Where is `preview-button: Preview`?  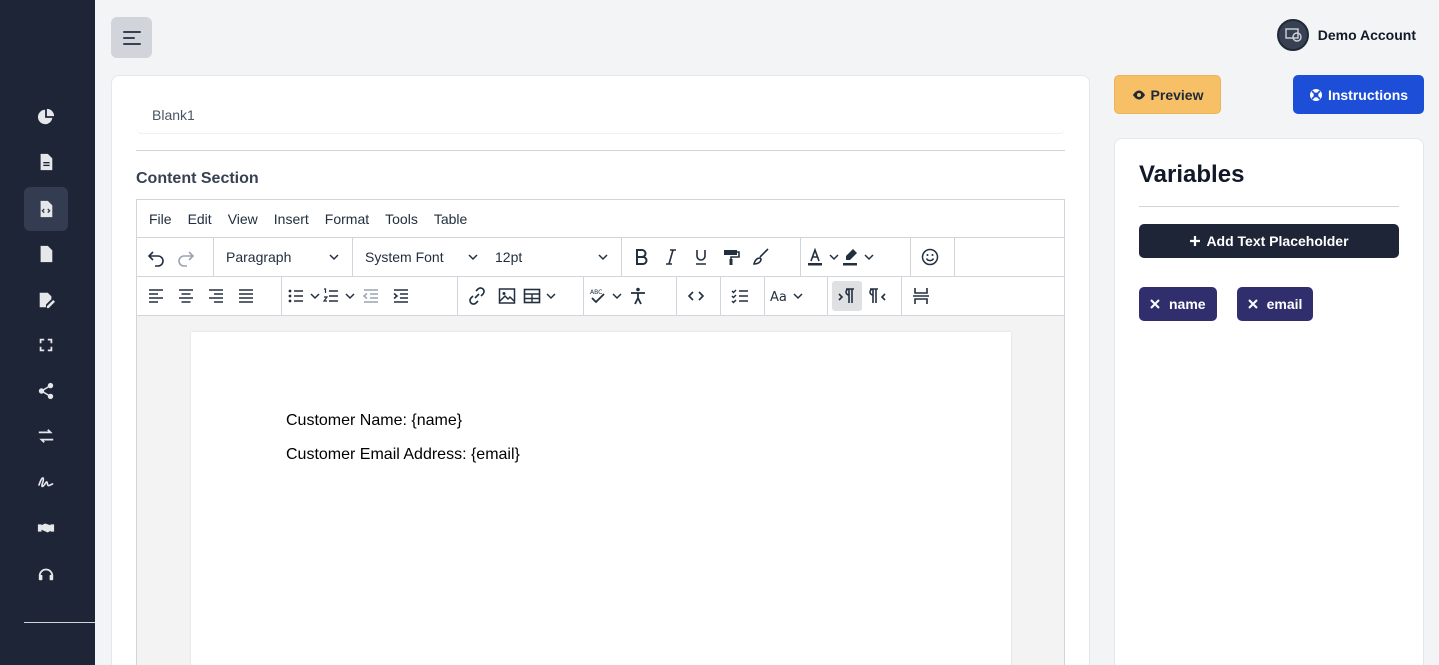 preview-button: Preview is located at coordinates (1167, 94).